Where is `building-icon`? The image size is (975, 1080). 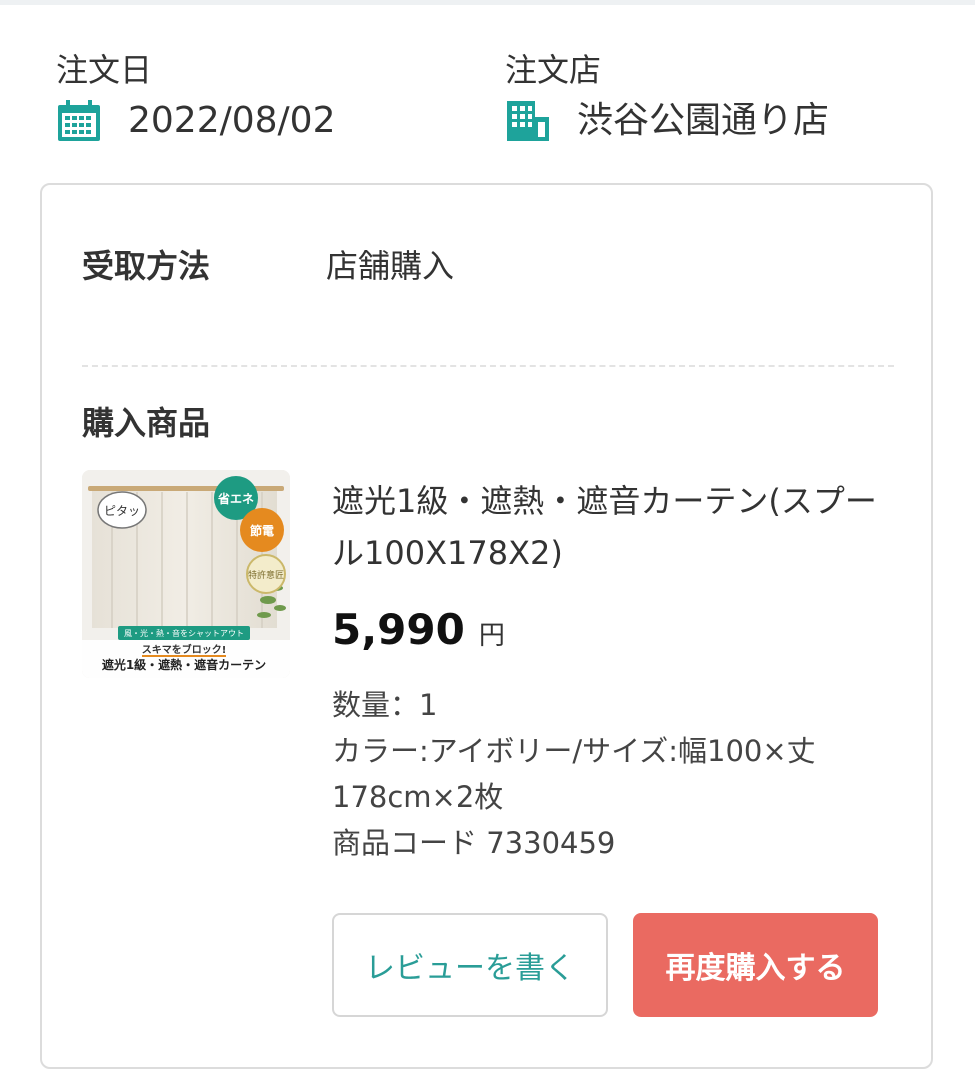 building-icon is located at coordinates (528, 121).